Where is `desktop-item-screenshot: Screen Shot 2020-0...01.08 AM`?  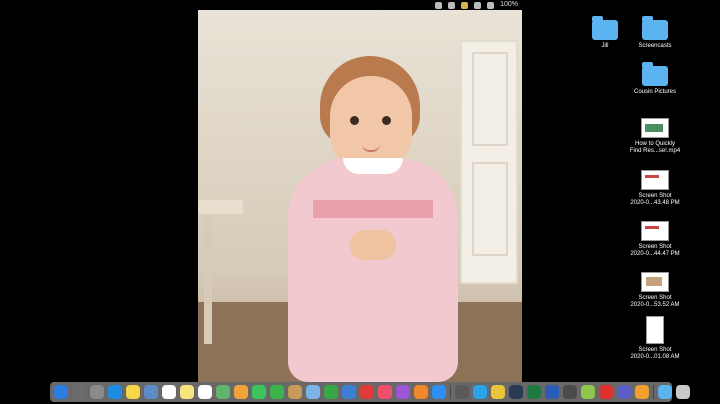 desktop-item-screenshot: Screen Shot 2020-0...01.08 AM is located at coordinates (655, 338).